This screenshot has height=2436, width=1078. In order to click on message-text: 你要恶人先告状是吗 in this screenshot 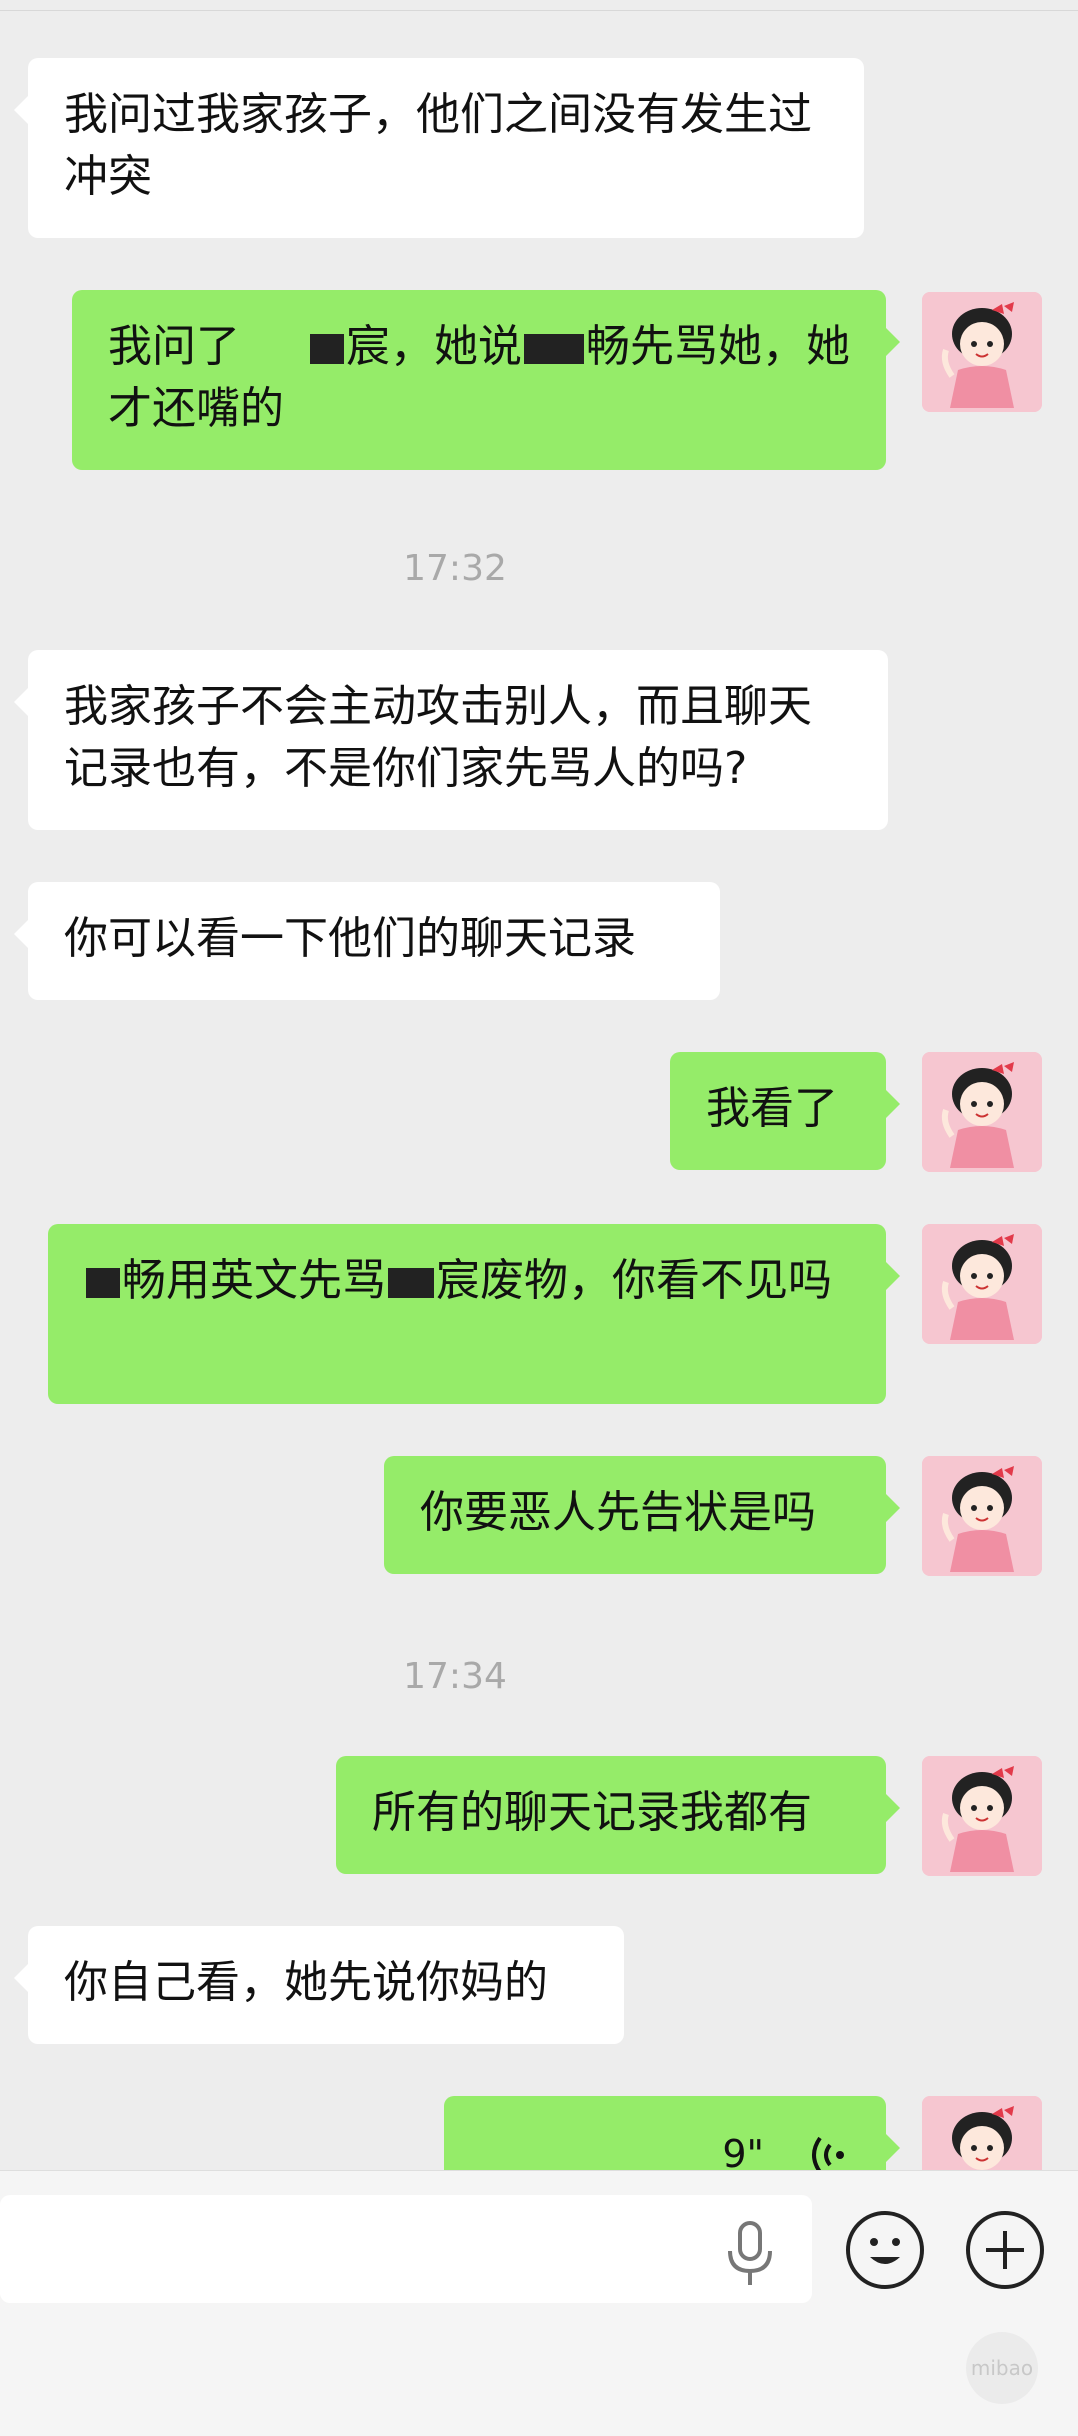, I will do `click(618, 1512)`.